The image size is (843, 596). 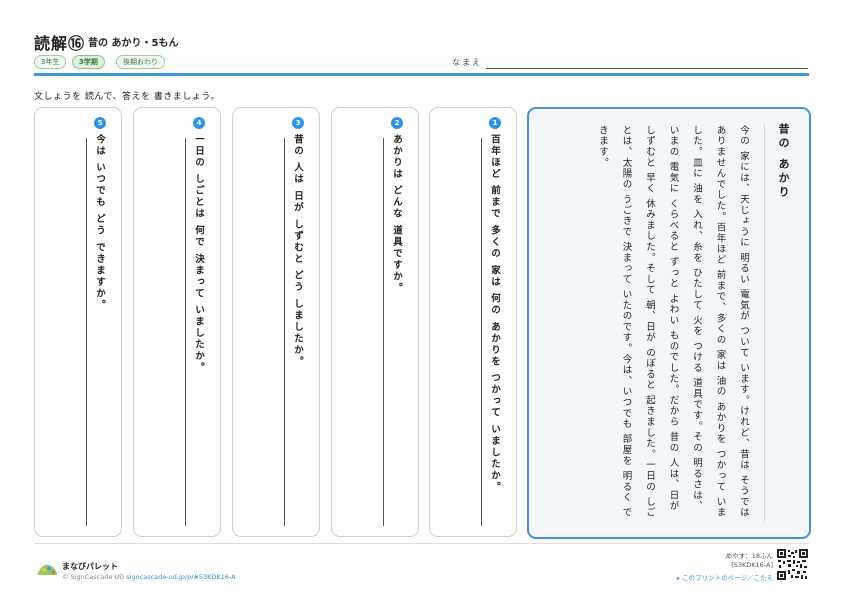 I want to click on name-label: なまえ, so click(x=467, y=62).